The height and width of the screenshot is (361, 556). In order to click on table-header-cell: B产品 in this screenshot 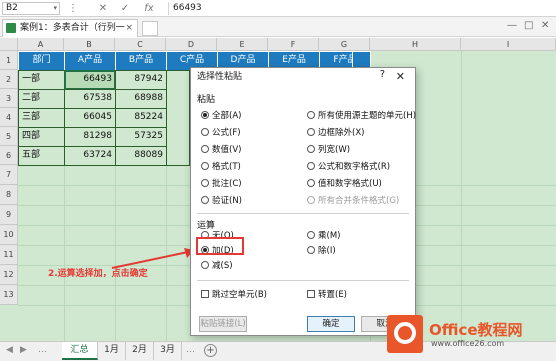, I will do `click(141, 61)`.